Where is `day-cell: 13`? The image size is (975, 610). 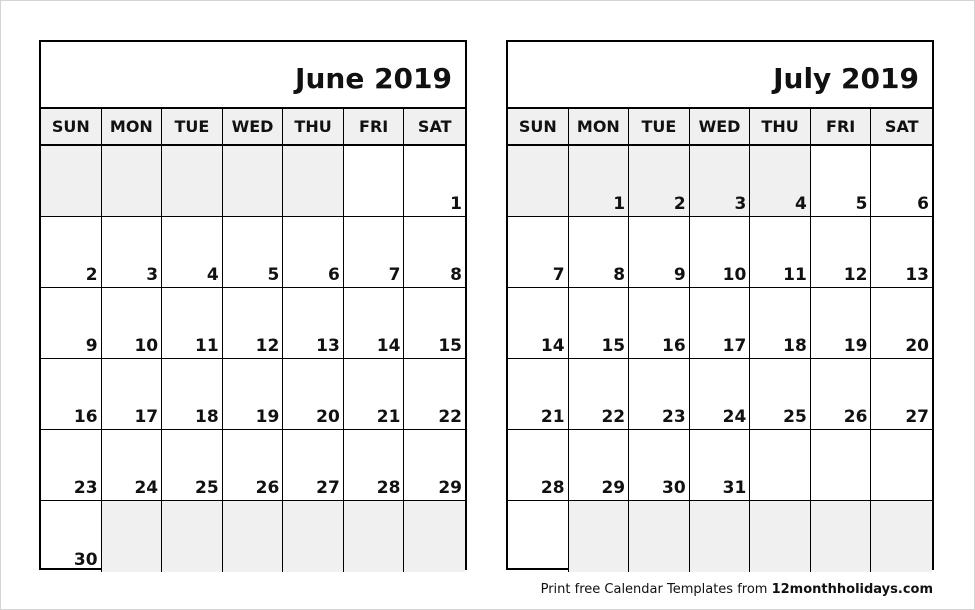 day-cell: 13 is located at coordinates (901, 252).